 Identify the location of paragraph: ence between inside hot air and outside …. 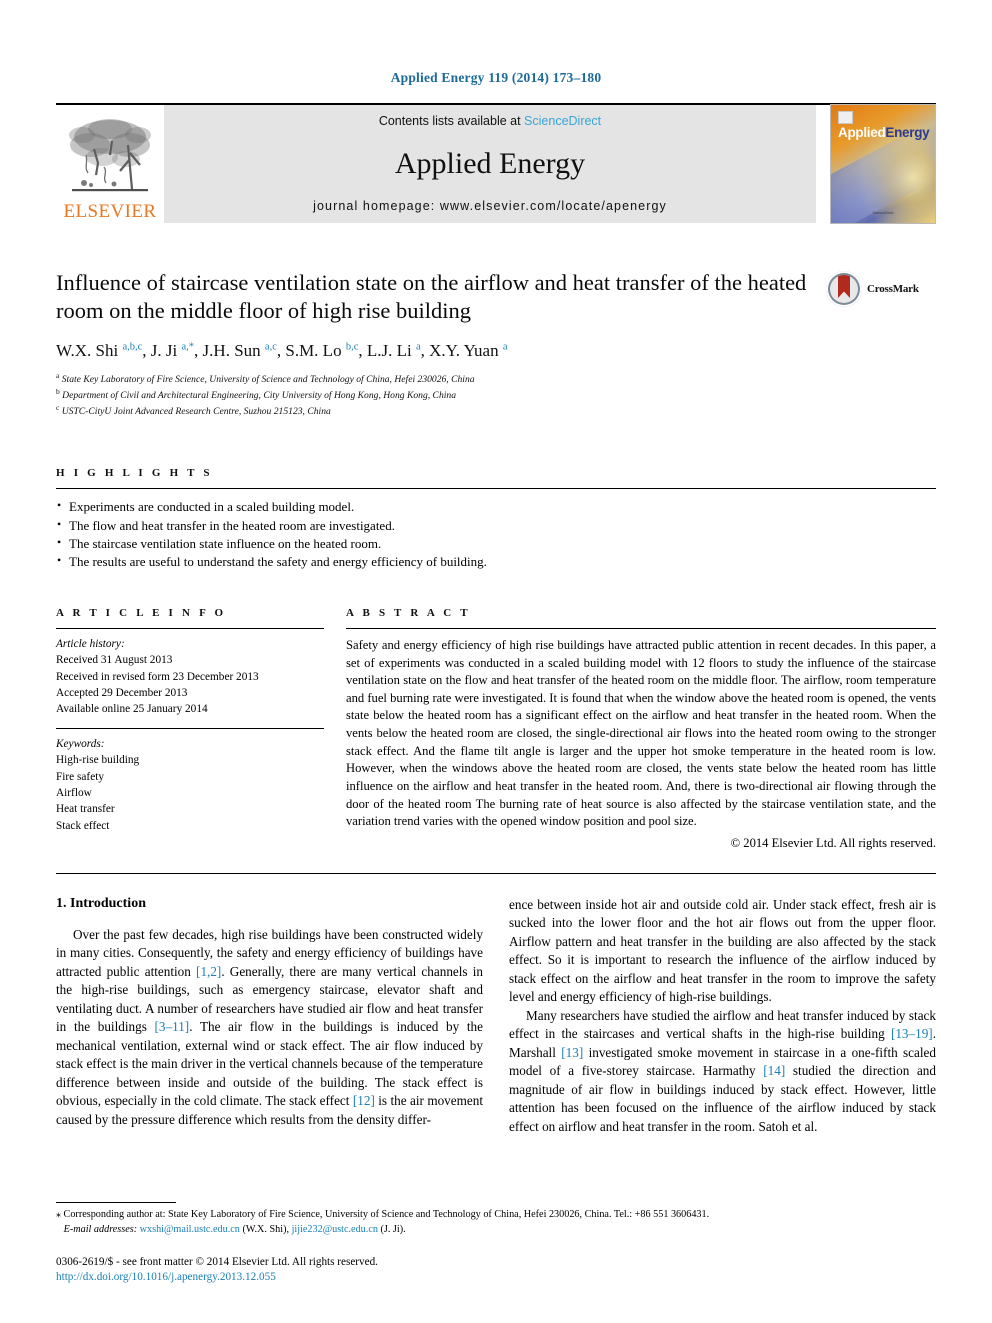
(722, 950).